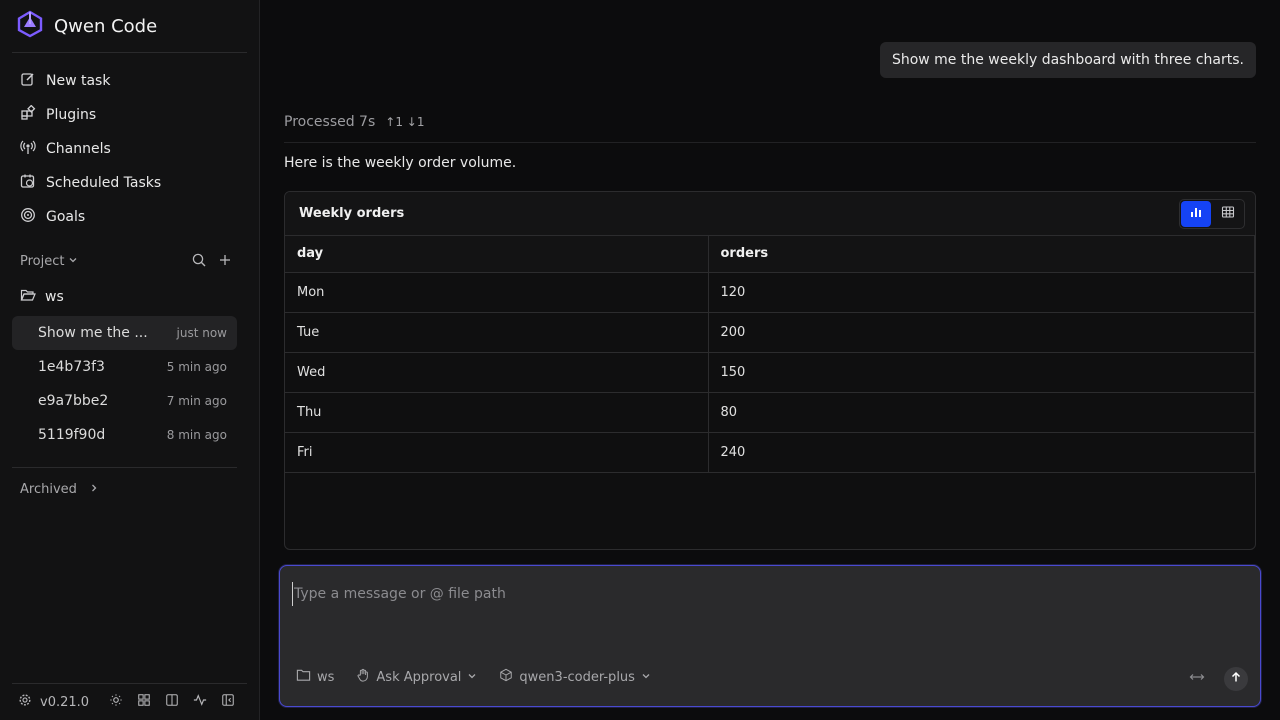 This screenshot has height=720, width=1280. What do you see at coordinates (326, 677) in the screenshot?
I see `workspace-label: ws` at bounding box center [326, 677].